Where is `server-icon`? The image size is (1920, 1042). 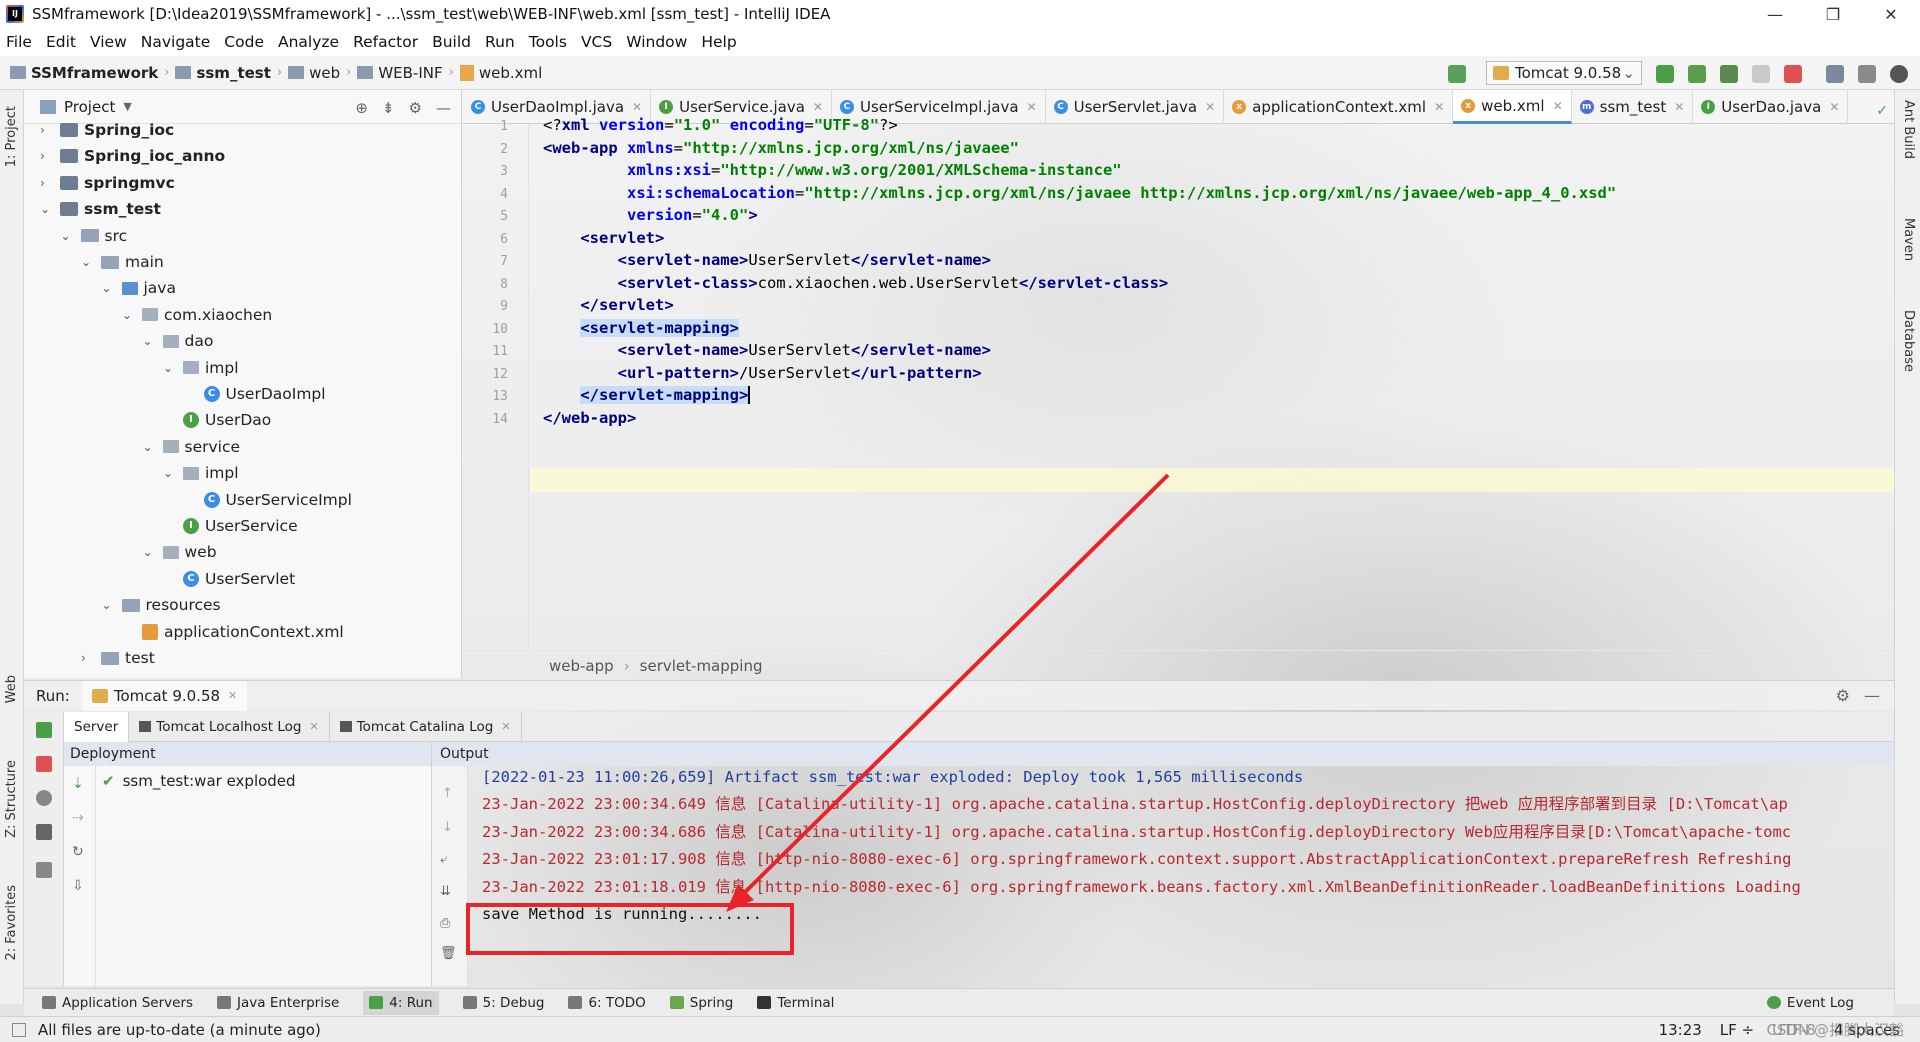 server-icon is located at coordinates (49, 1002).